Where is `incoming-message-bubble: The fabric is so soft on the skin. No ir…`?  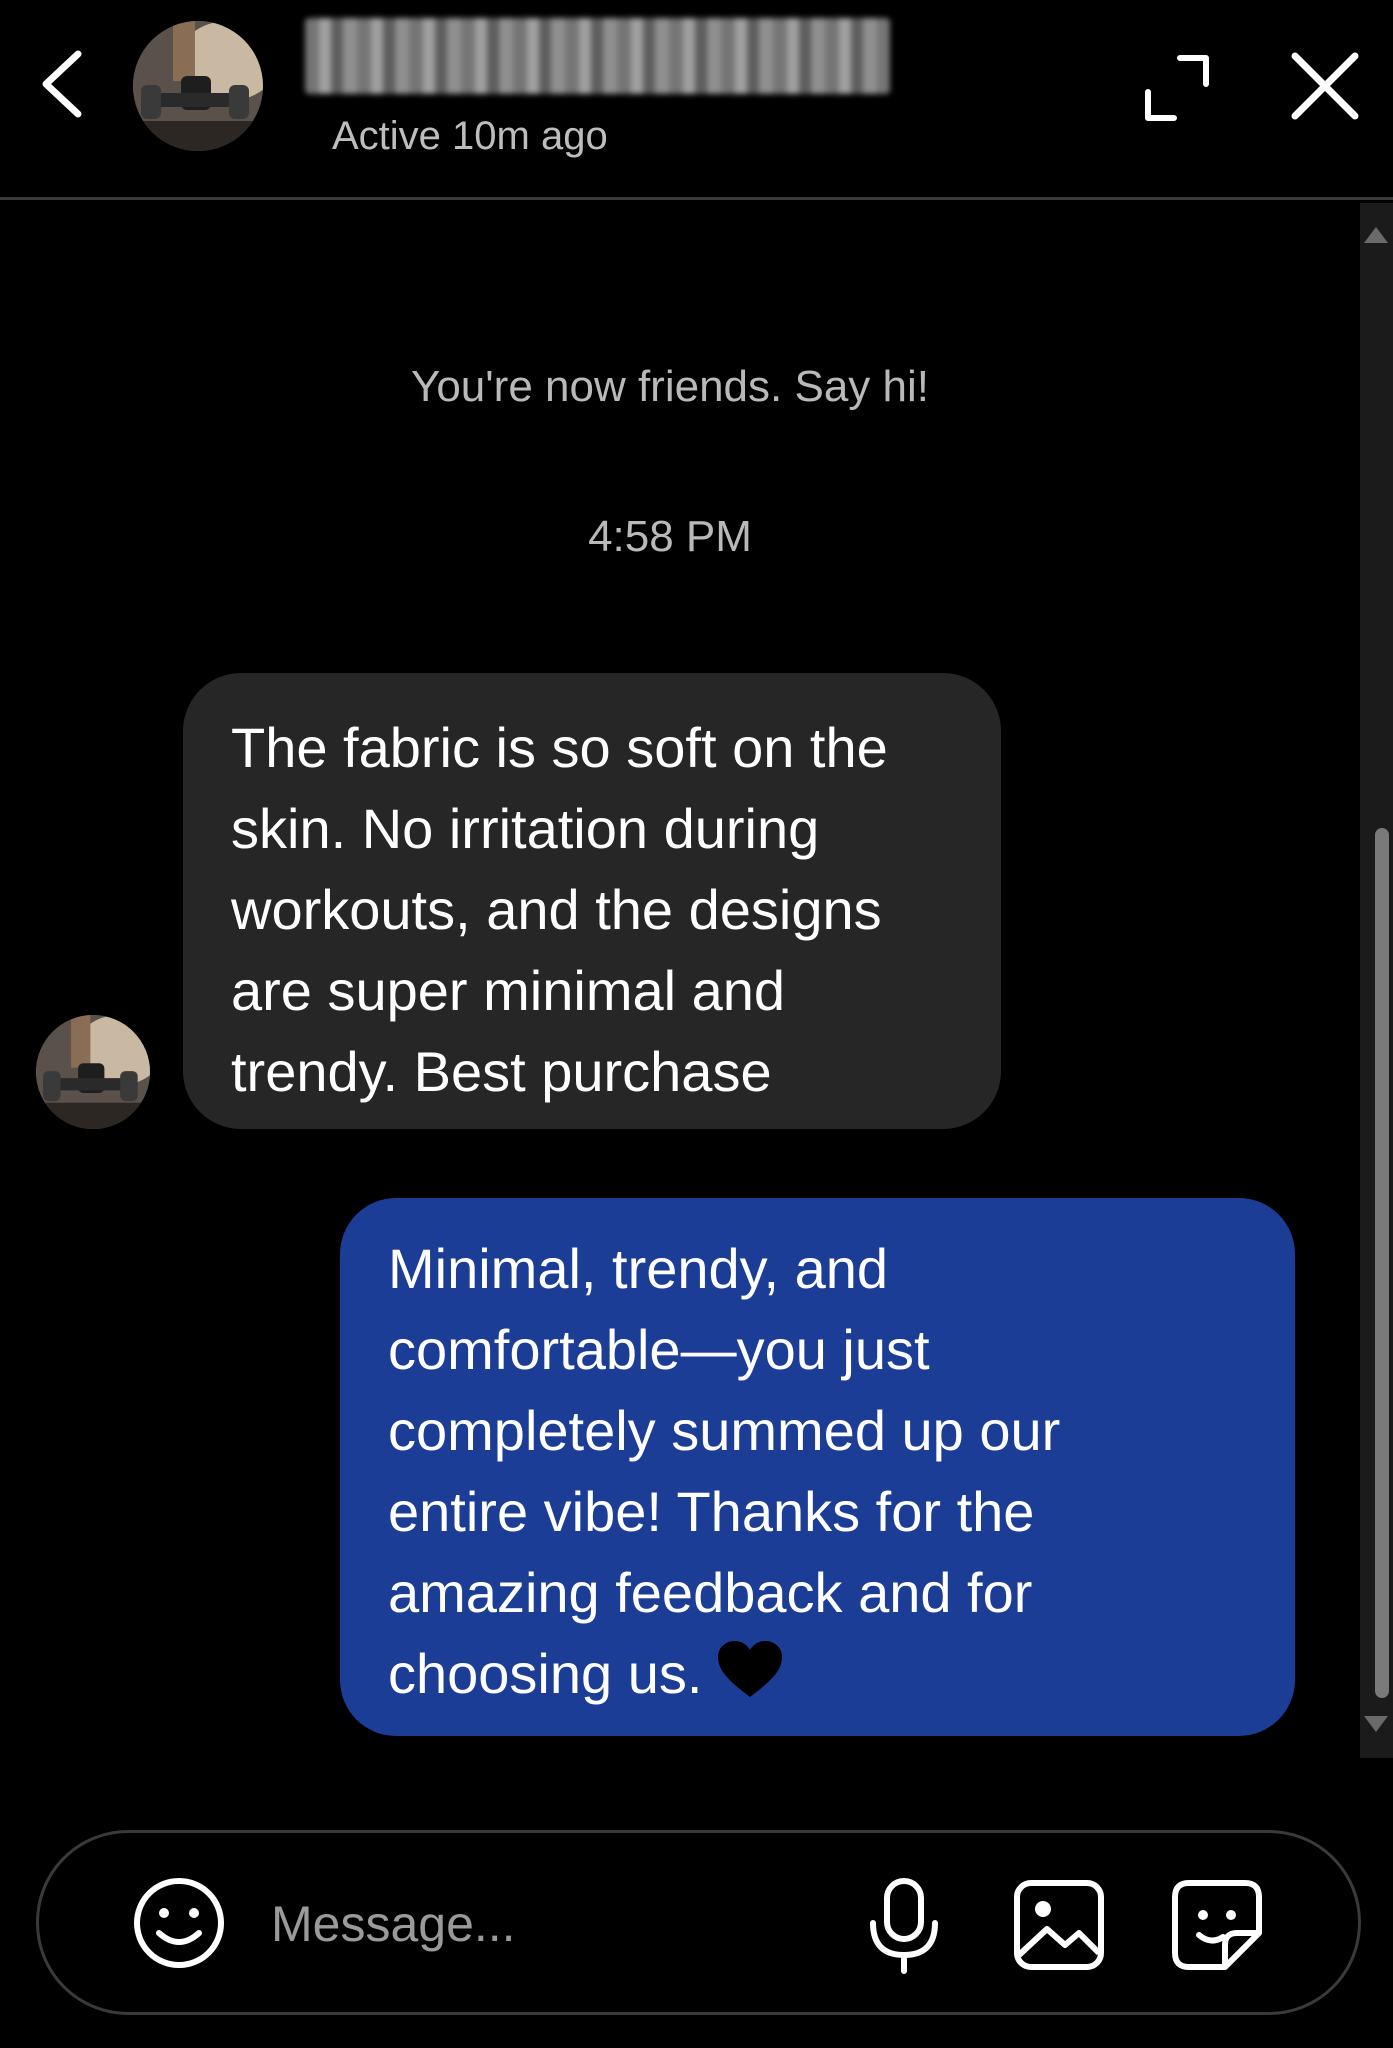 incoming-message-bubble: The fabric is so soft on the skin. No ir… is located at coordinates (592, 901).